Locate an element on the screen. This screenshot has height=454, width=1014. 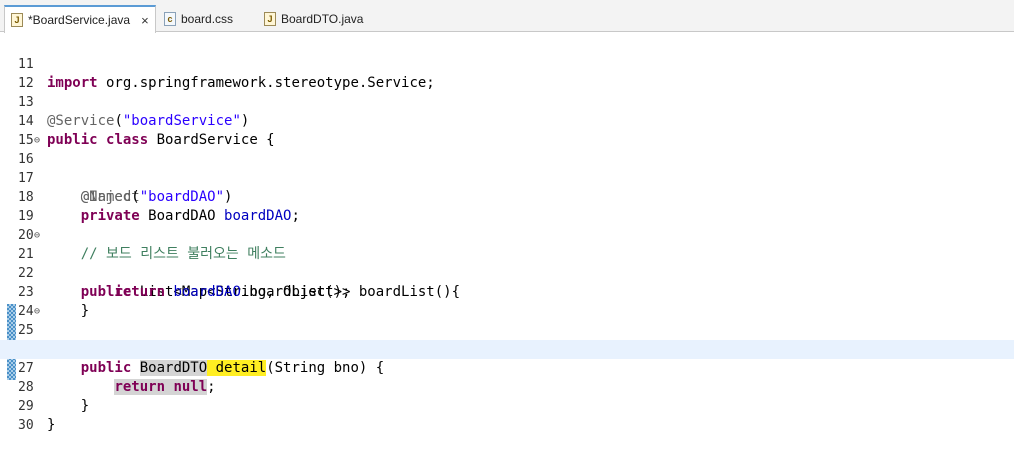
code-line: 20 // 보드 리스트 불러오는 메소드 is located at coordinates (507, 234).